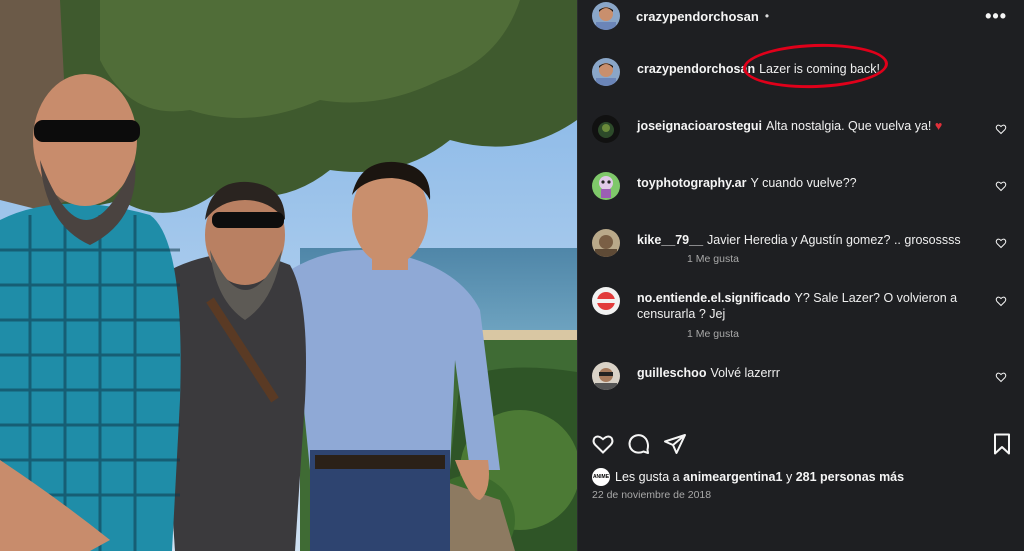  Describe the element at coordinates (1002, 444) in the screenshot. I see `save-bookmark-icon` at that location.